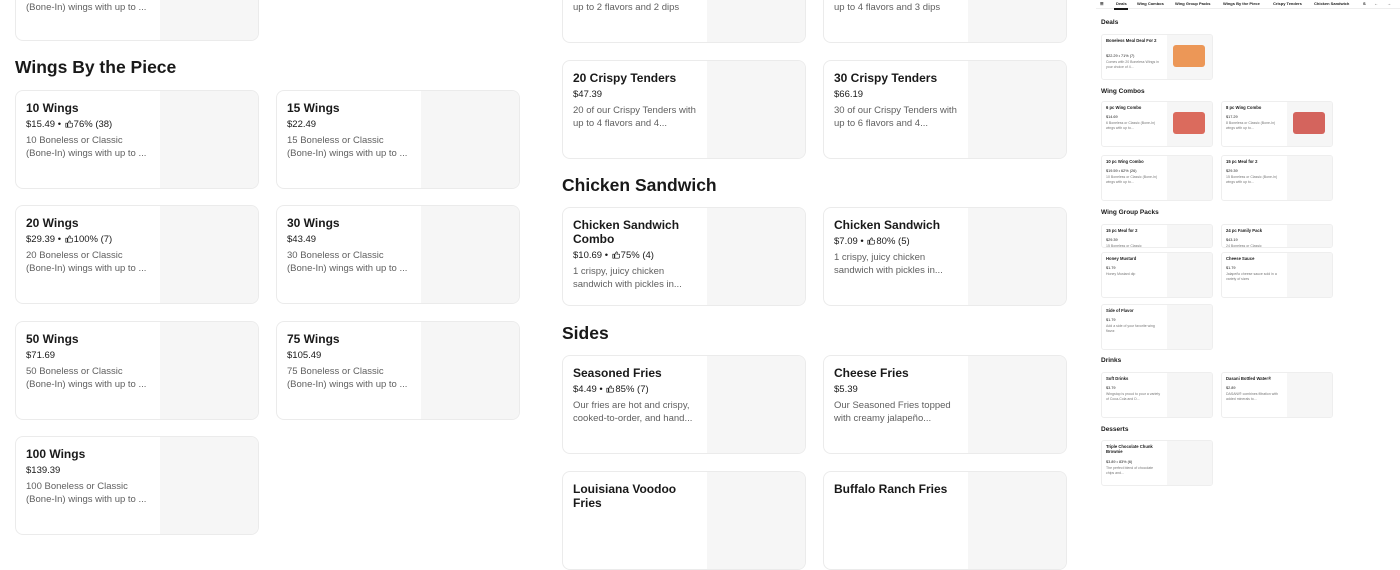 This screenshot has height=570, width=1400. I want to click on tab-wings-by-piece: Wings By the Piece, so click(1241, 3).